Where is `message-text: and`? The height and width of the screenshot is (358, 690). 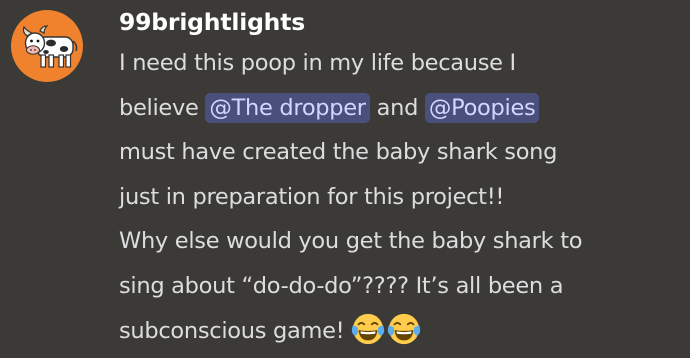
message-text: and is located at coordinates (397, 107).